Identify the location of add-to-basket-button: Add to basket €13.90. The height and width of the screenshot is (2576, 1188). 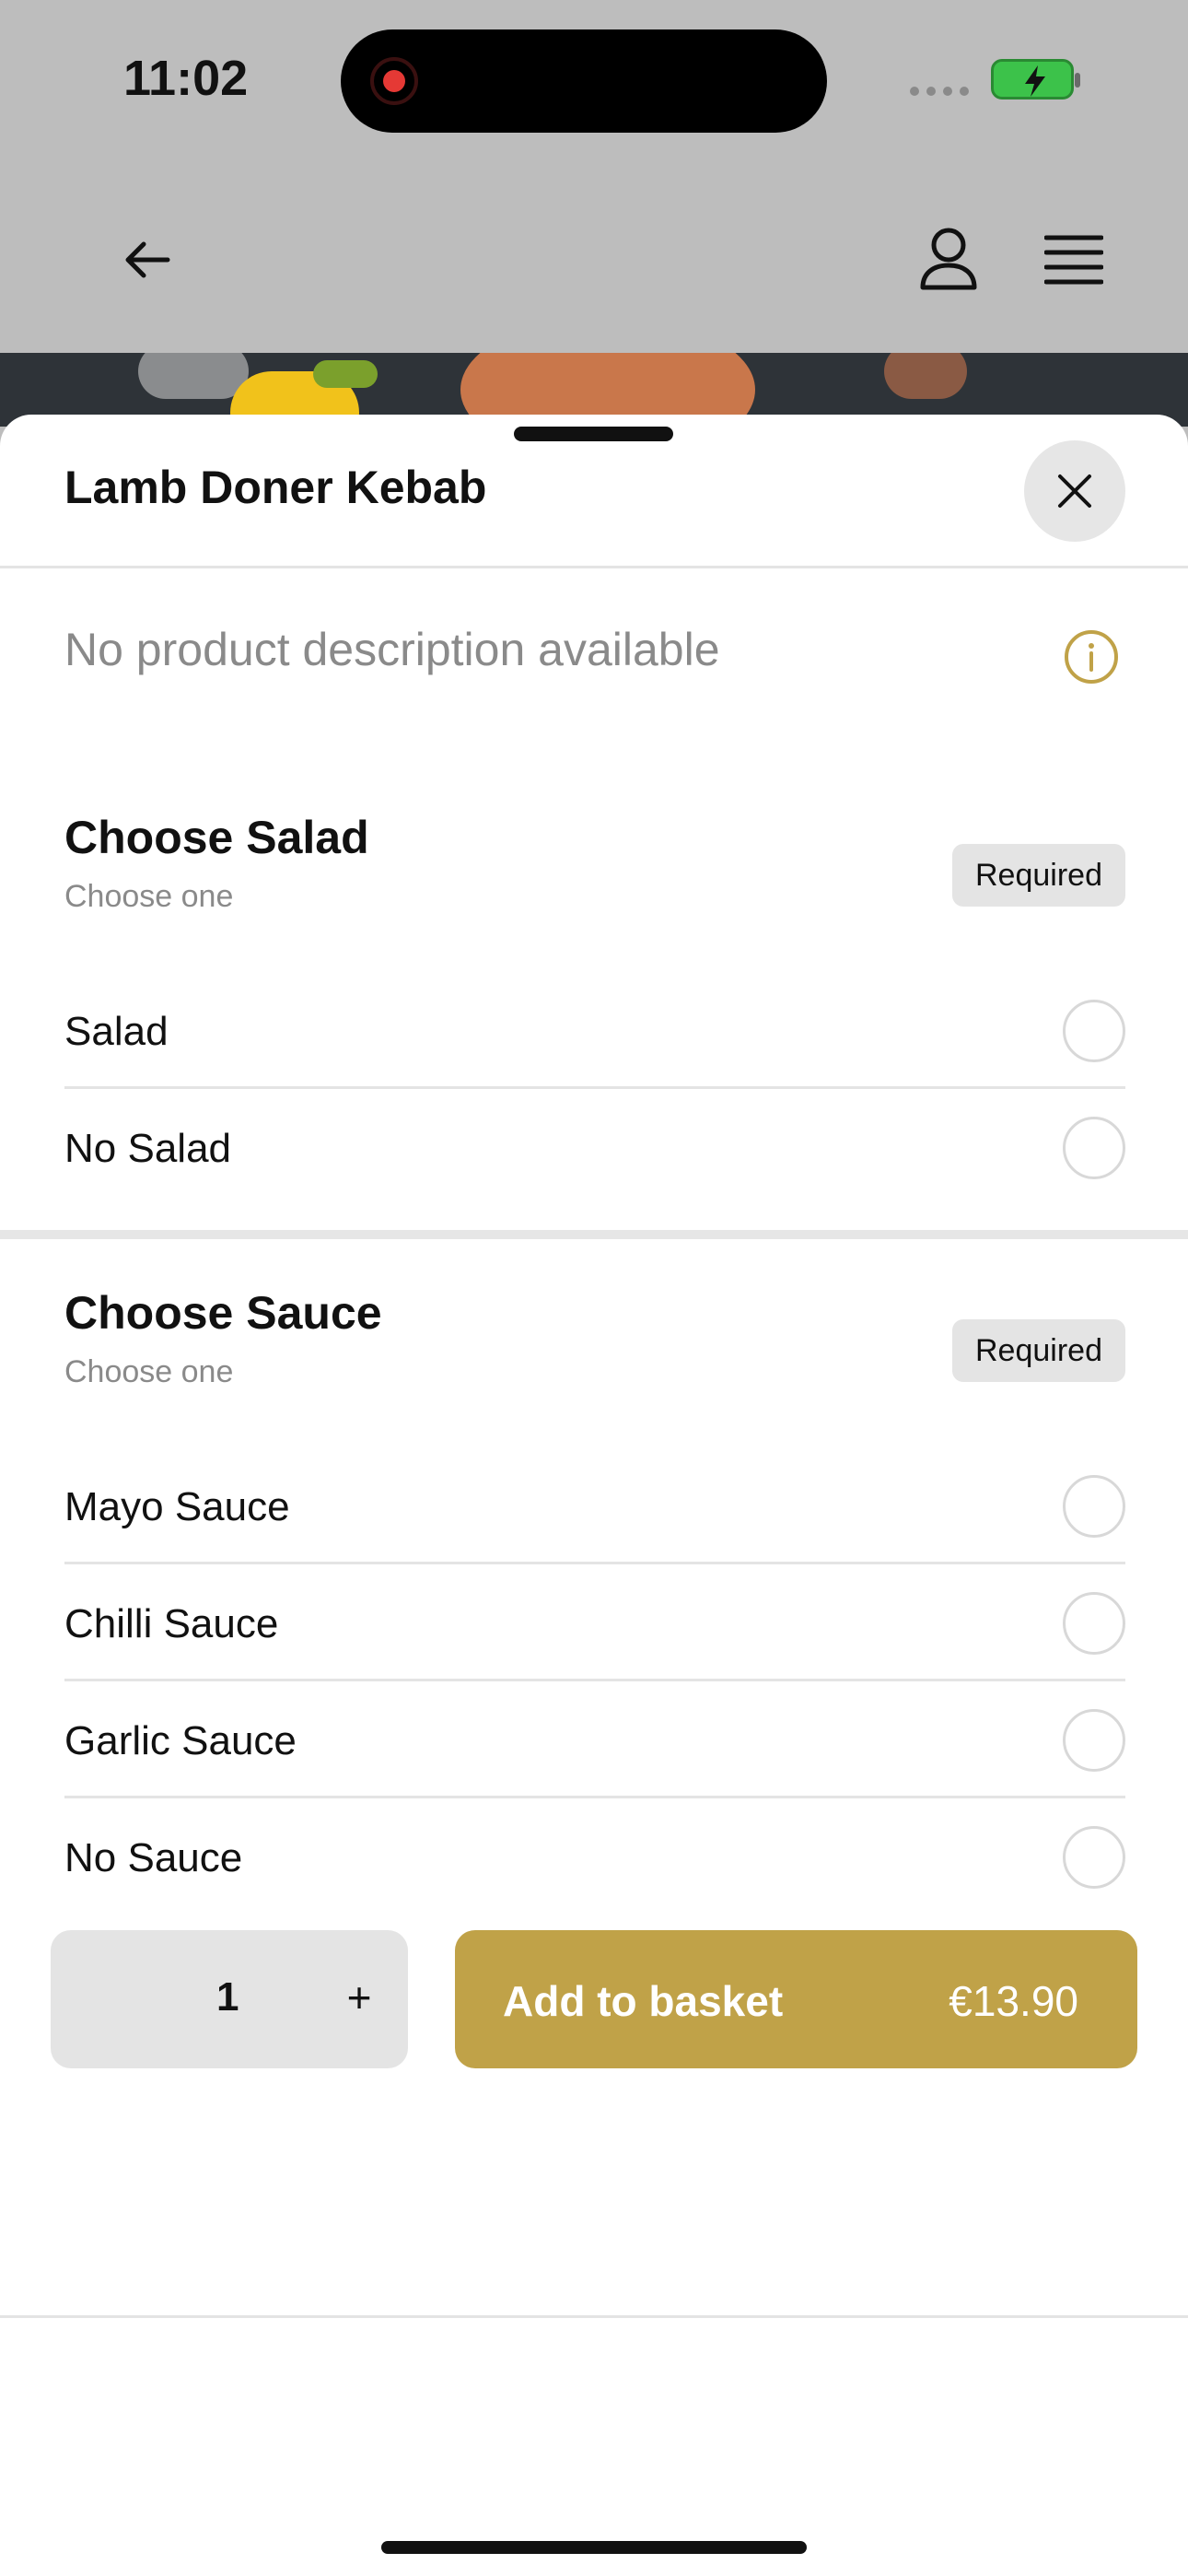
(796, 1999).